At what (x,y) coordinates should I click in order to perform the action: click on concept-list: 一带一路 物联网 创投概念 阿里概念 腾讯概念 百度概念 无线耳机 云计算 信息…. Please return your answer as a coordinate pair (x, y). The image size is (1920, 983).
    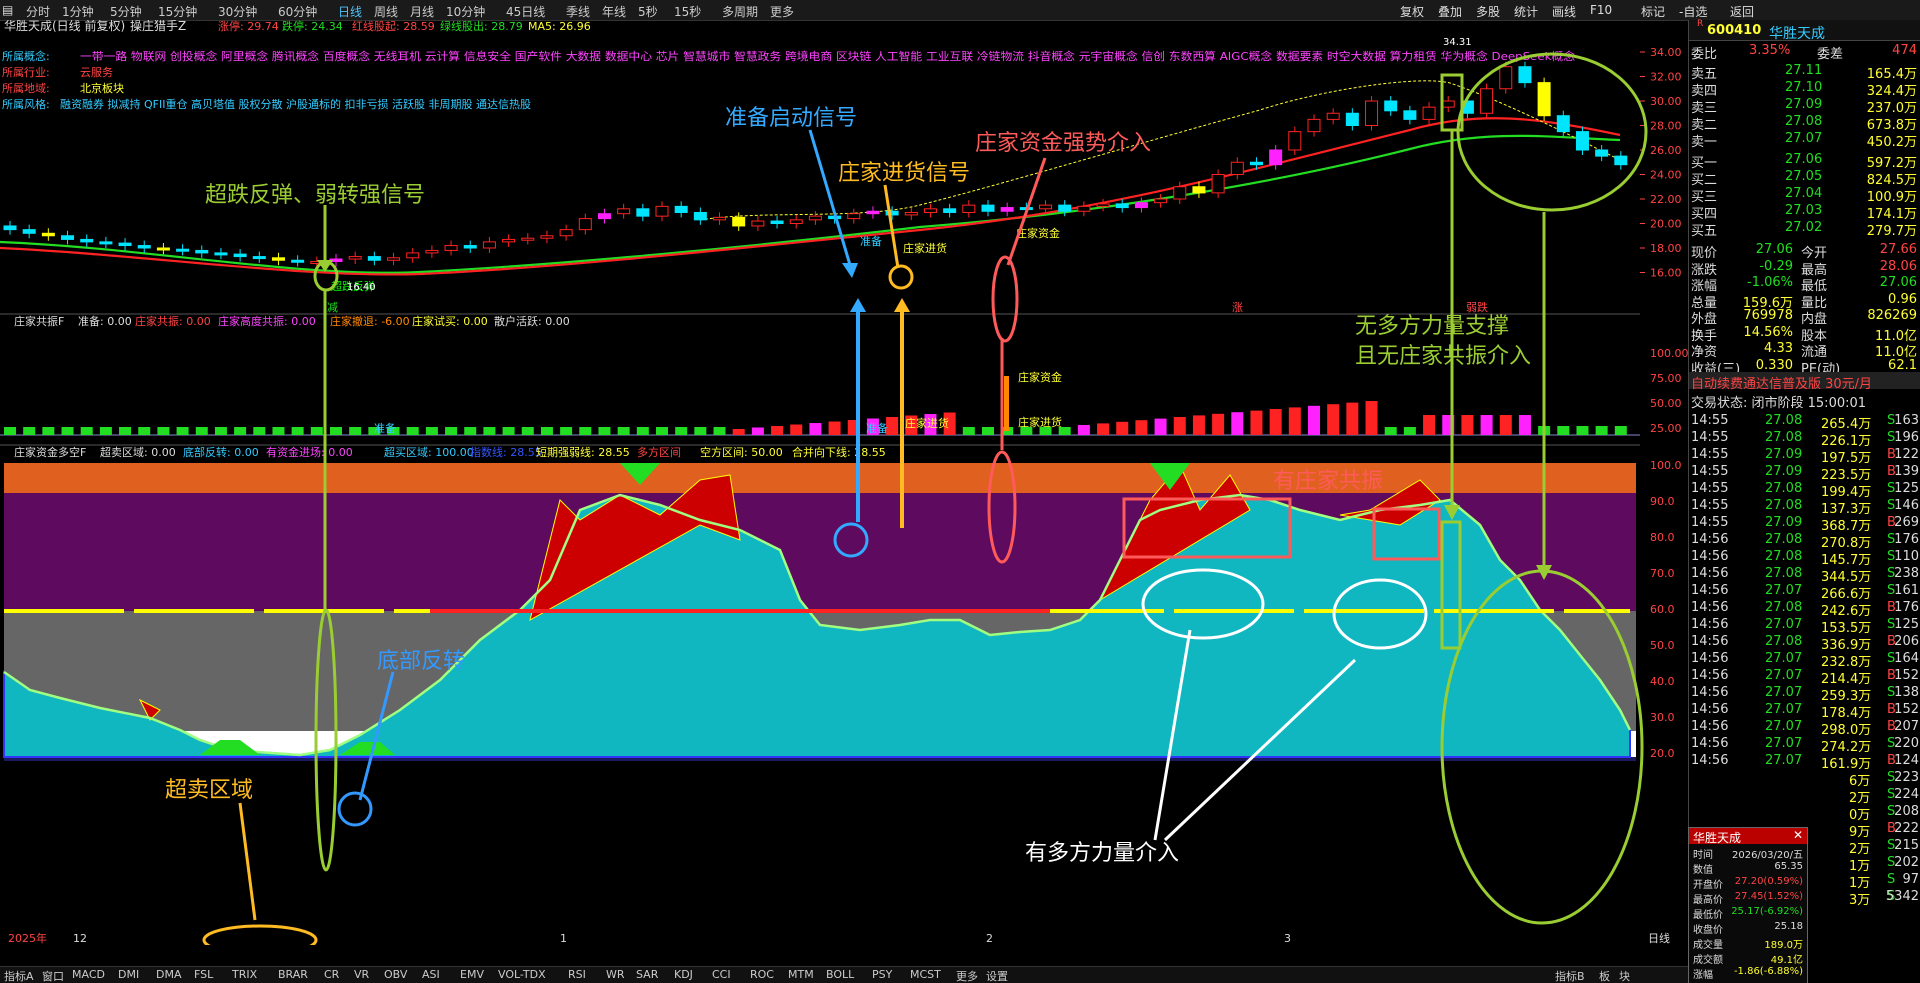
    Looking at the image, I should click on (827, 56).